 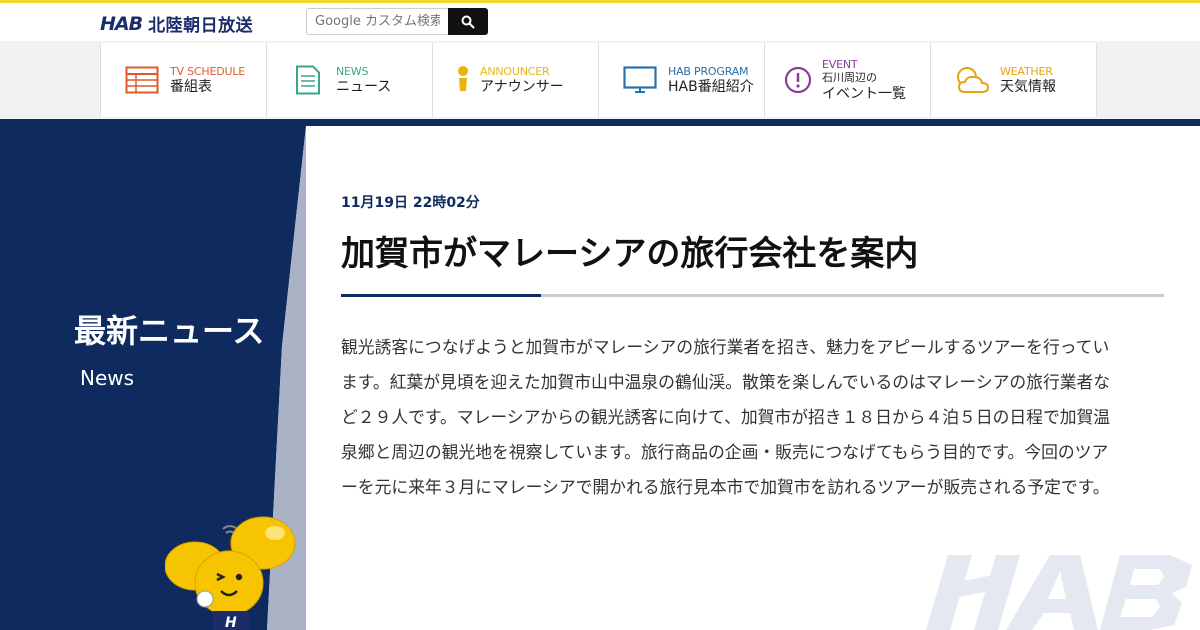 I want to click on mascot-character: H, so click(x=230, y=573).